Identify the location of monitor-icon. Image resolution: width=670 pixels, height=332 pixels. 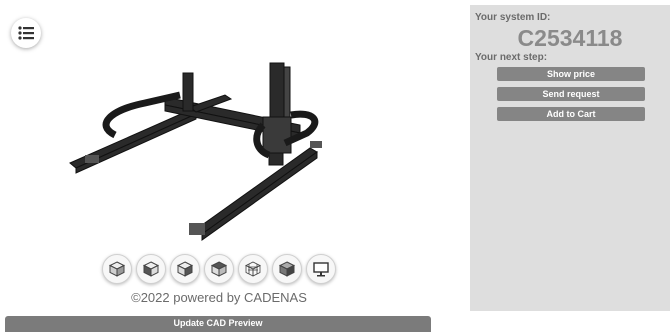
(321, 269).